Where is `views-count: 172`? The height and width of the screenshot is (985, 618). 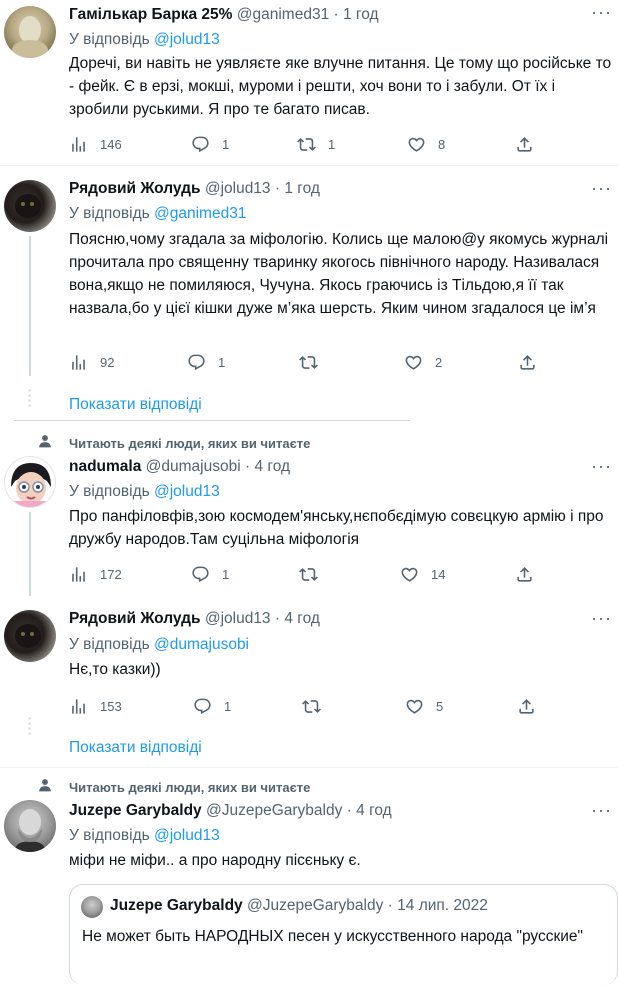
views-count: 172 is located at coordinates (111, 574).